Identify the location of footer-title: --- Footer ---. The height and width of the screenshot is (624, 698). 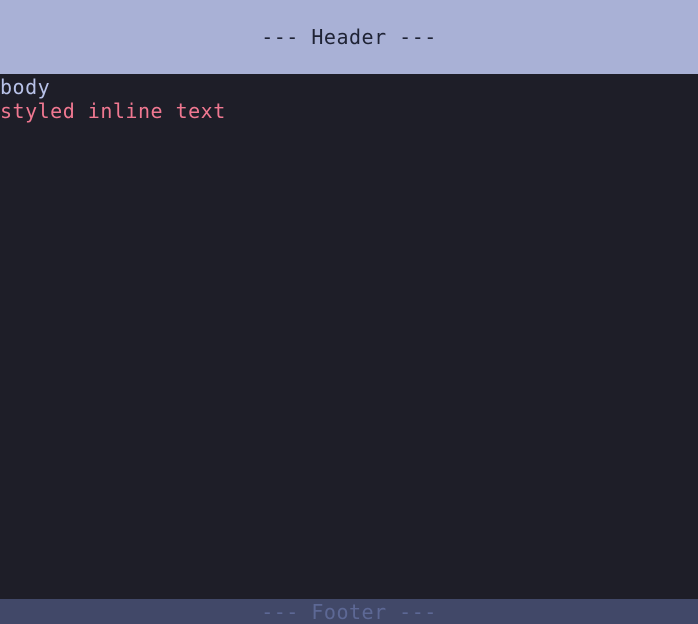
(349, 612).